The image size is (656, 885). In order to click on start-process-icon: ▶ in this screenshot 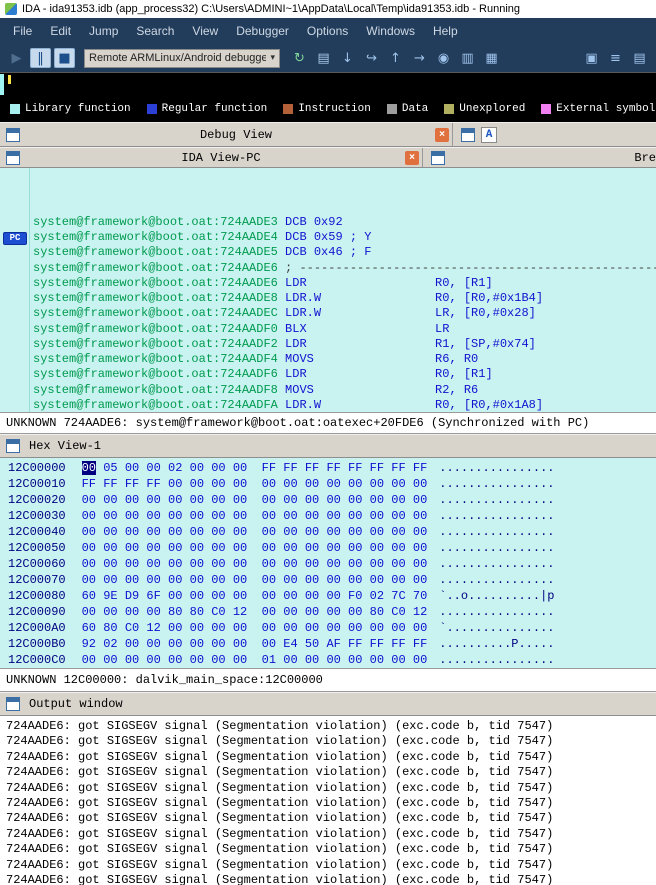, I will do `click(16, 58)`.